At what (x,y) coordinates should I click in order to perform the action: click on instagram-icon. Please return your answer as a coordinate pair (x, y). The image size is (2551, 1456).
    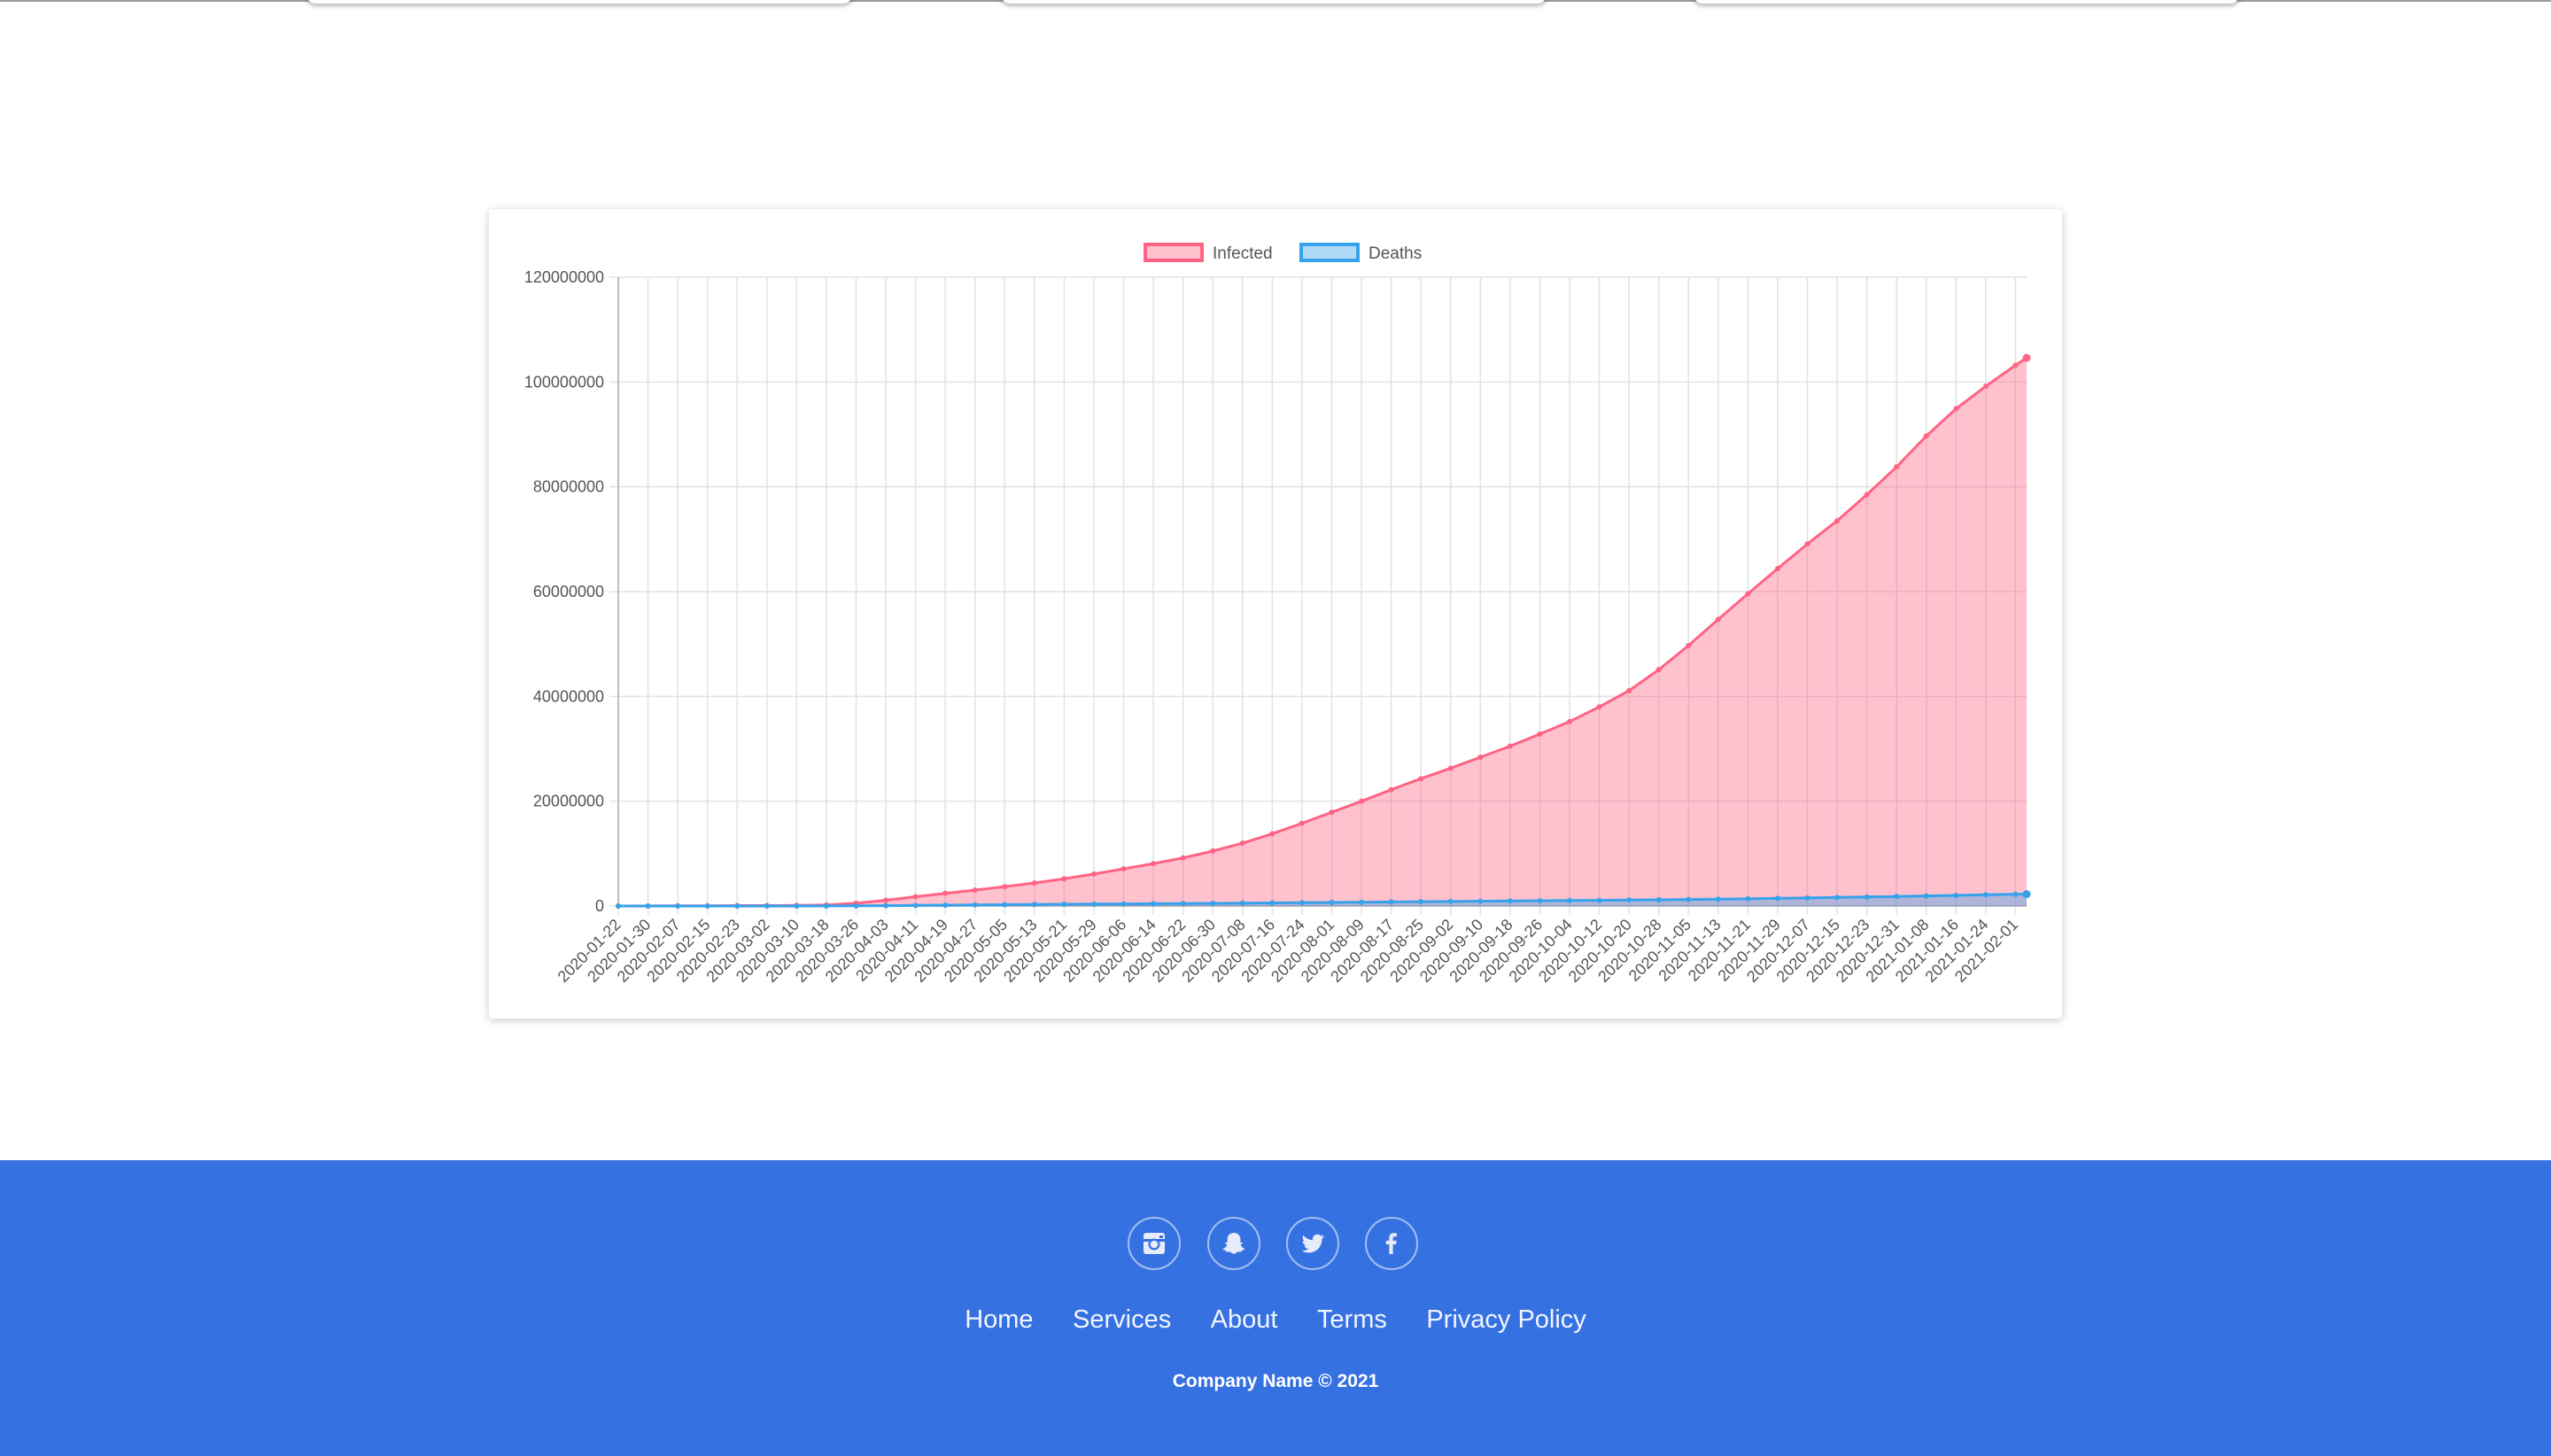
    Looking at the image, I should click on (1154, 1243).